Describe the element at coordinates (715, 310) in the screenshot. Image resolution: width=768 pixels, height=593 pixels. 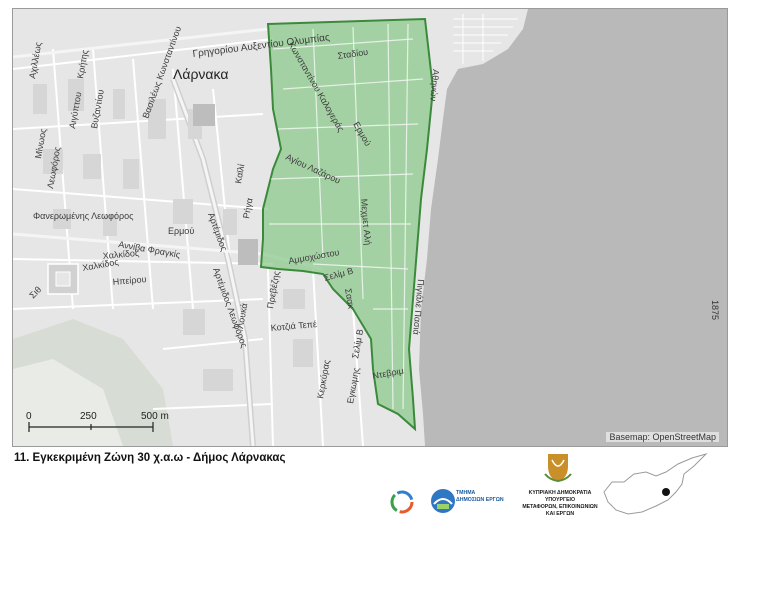
I see `page-side-number: 1875` at that location.